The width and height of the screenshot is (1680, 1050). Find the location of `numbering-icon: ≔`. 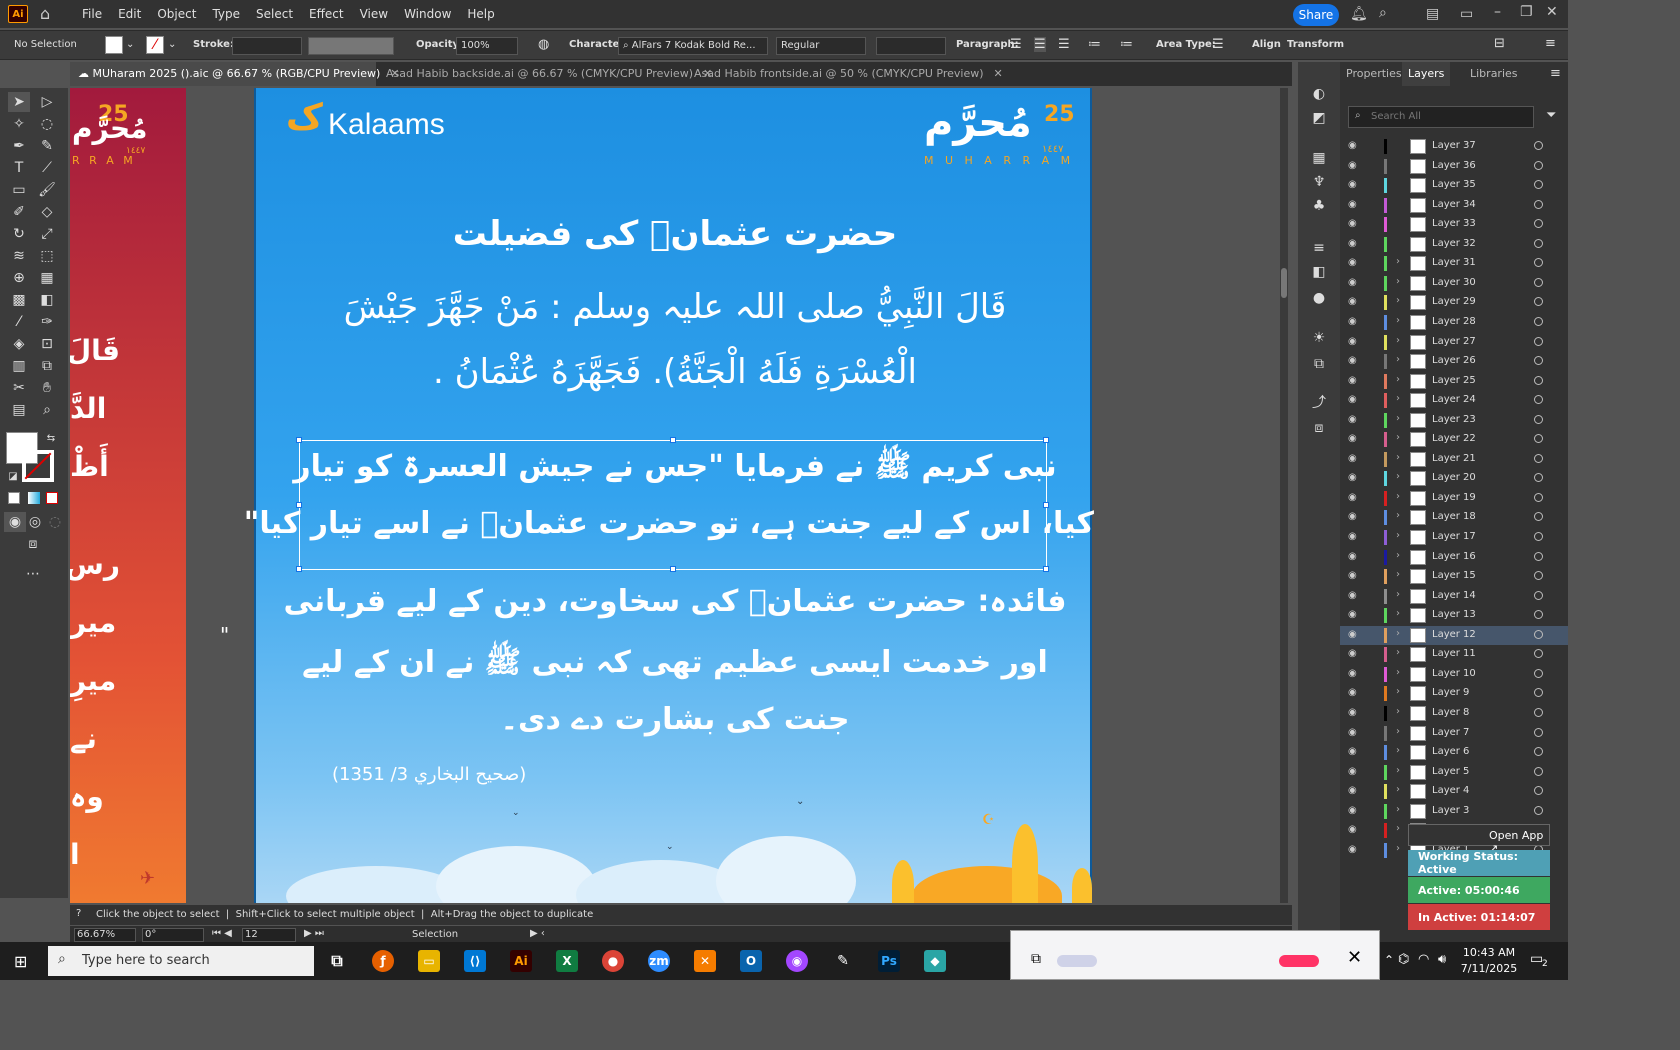

numbering-icon: ≔ is located at coordinates (1126, 44).